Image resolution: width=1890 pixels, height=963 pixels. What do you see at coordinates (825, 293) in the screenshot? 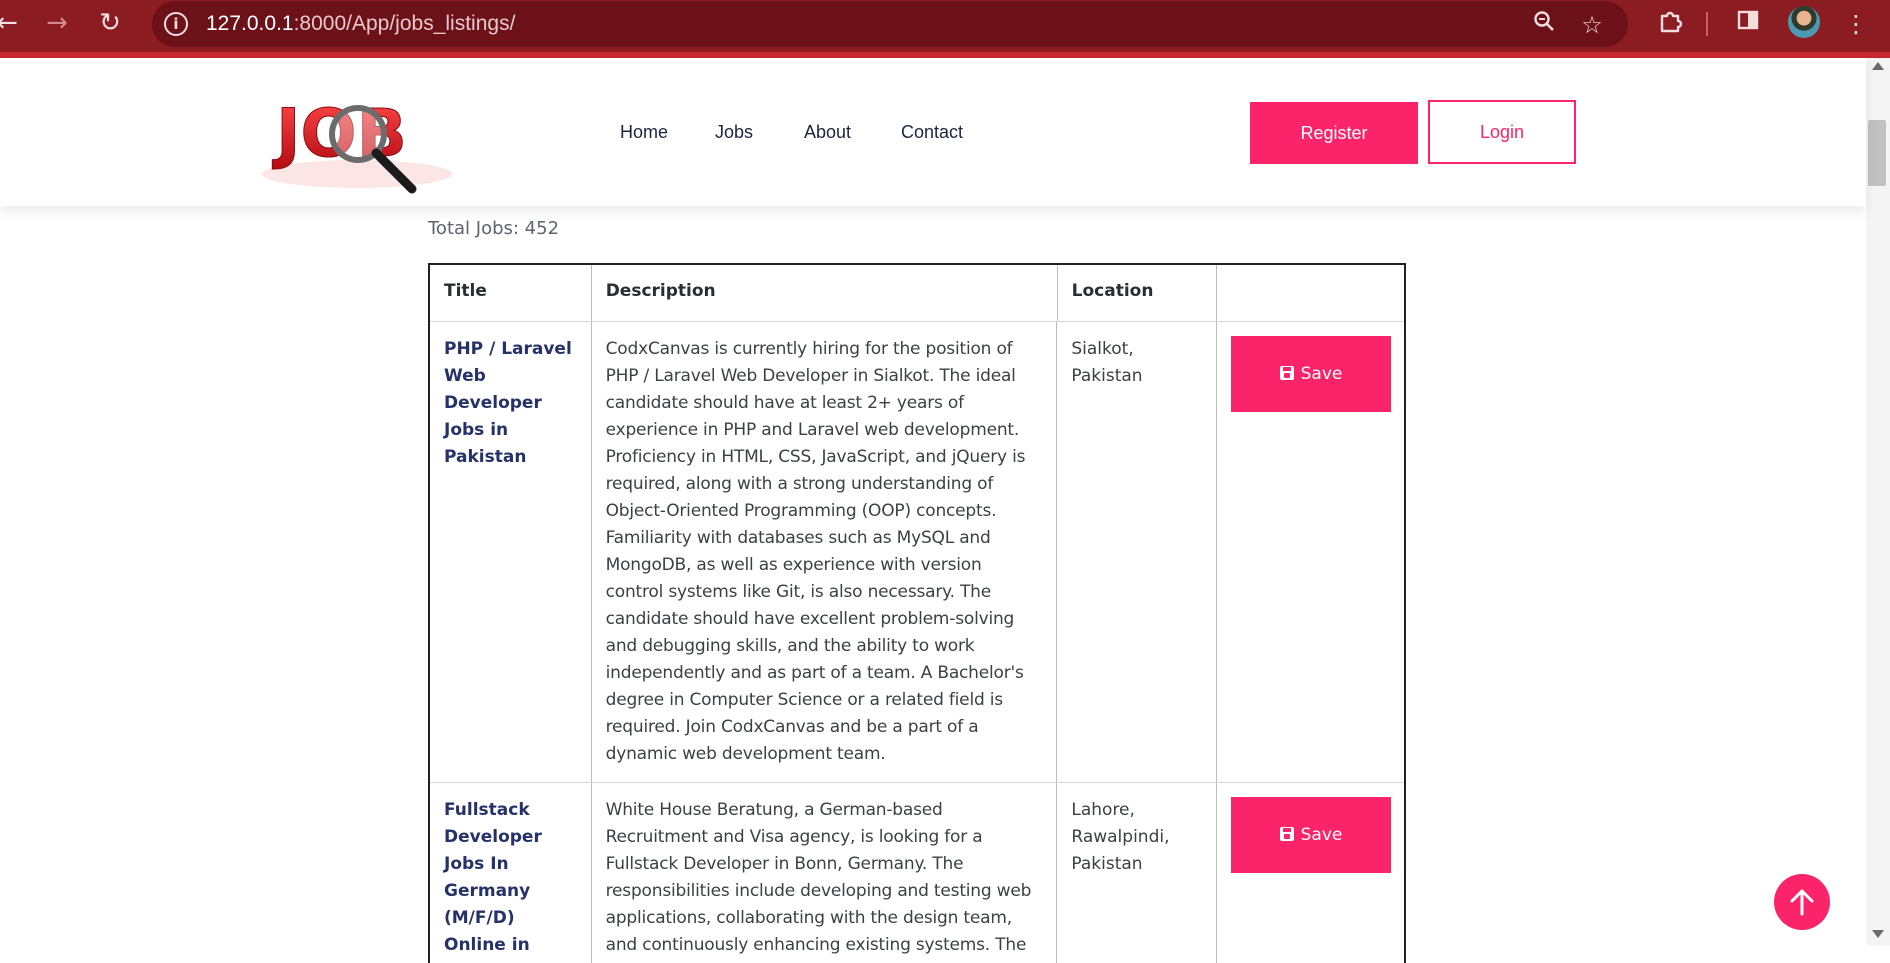
I see `column-header-description: Description` at bounding box center [825, 293].